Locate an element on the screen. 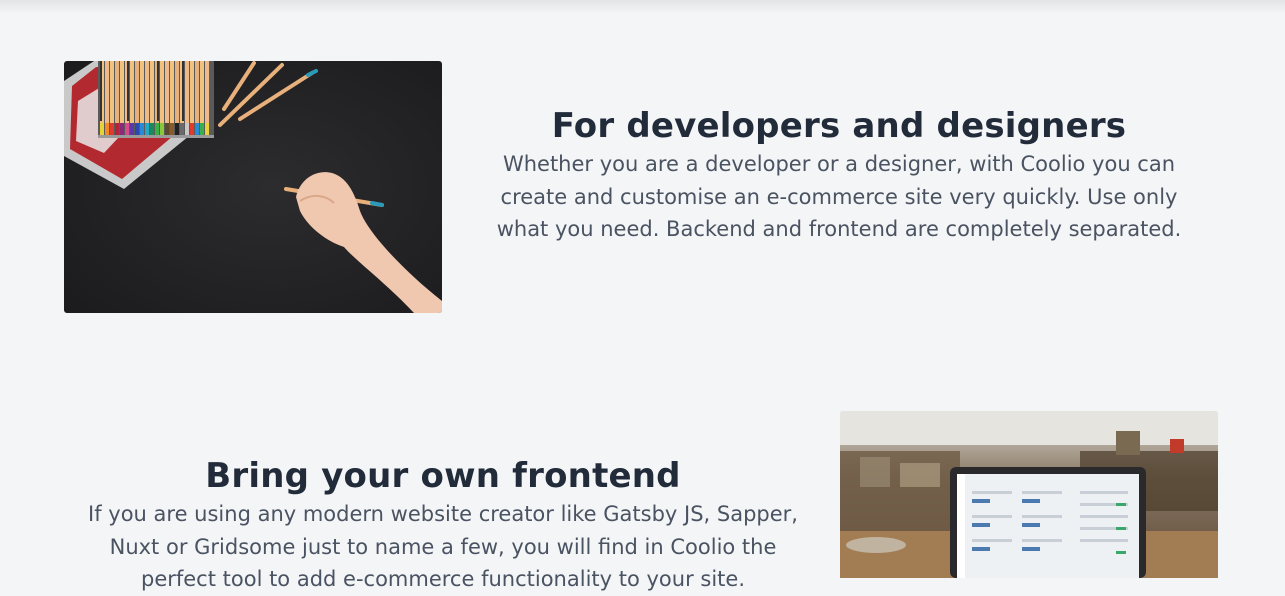 The image size is (1285, 596). pencils-desk-photo is located at coordinates (253, 187).